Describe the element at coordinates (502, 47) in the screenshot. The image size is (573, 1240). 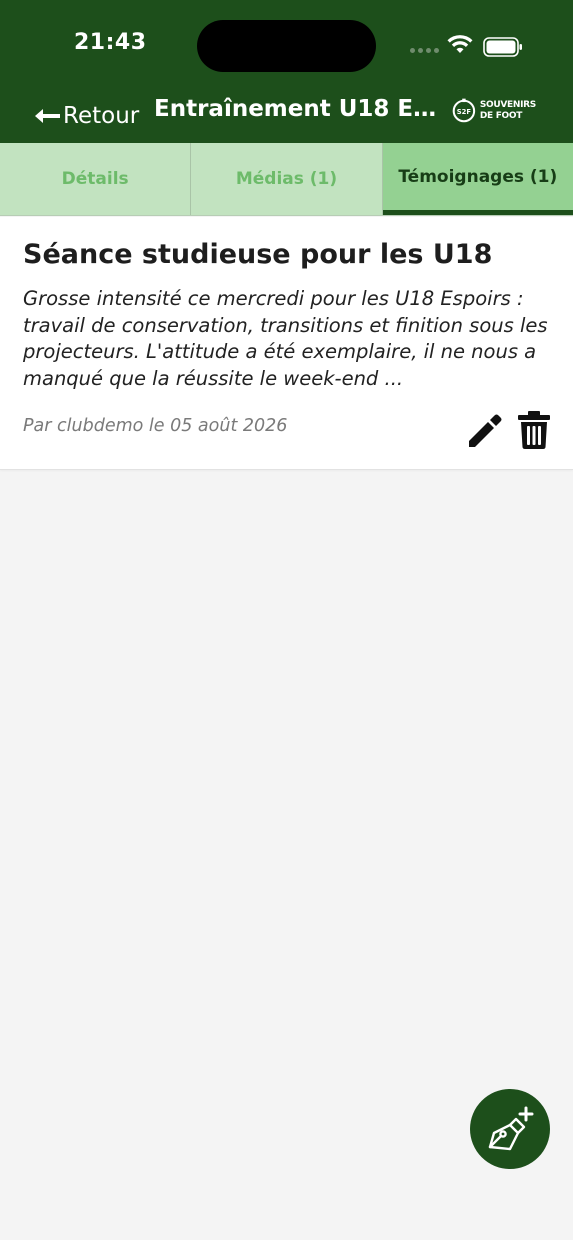
I see `battery-icon` at that location.